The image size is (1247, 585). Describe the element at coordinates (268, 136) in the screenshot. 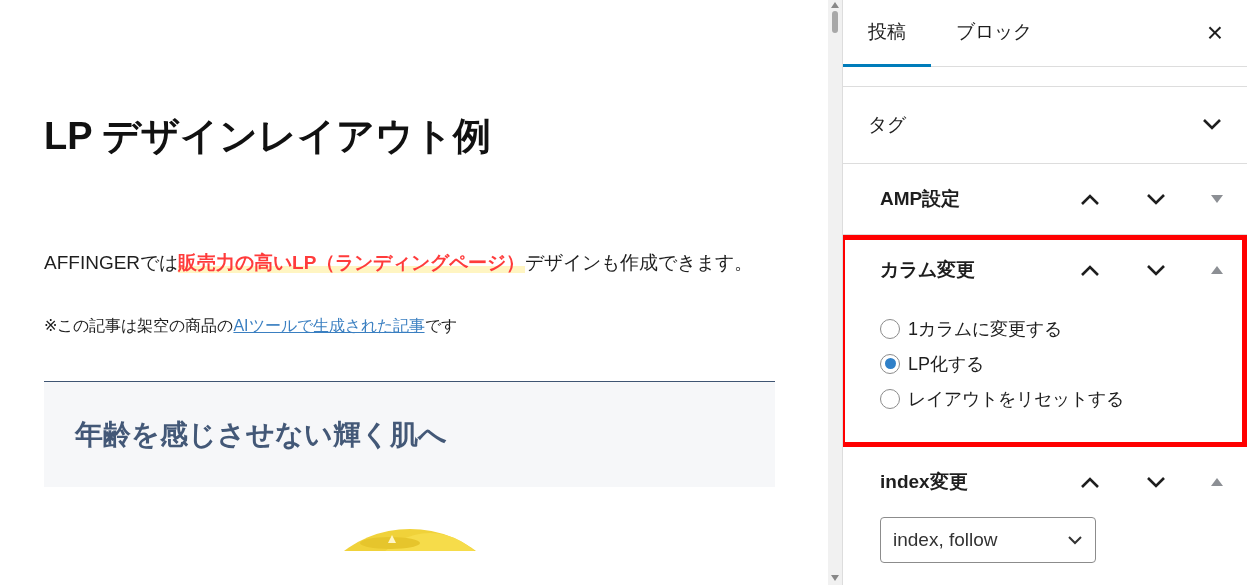

I see `post-title: LP デザインレイアウト例` at that location.